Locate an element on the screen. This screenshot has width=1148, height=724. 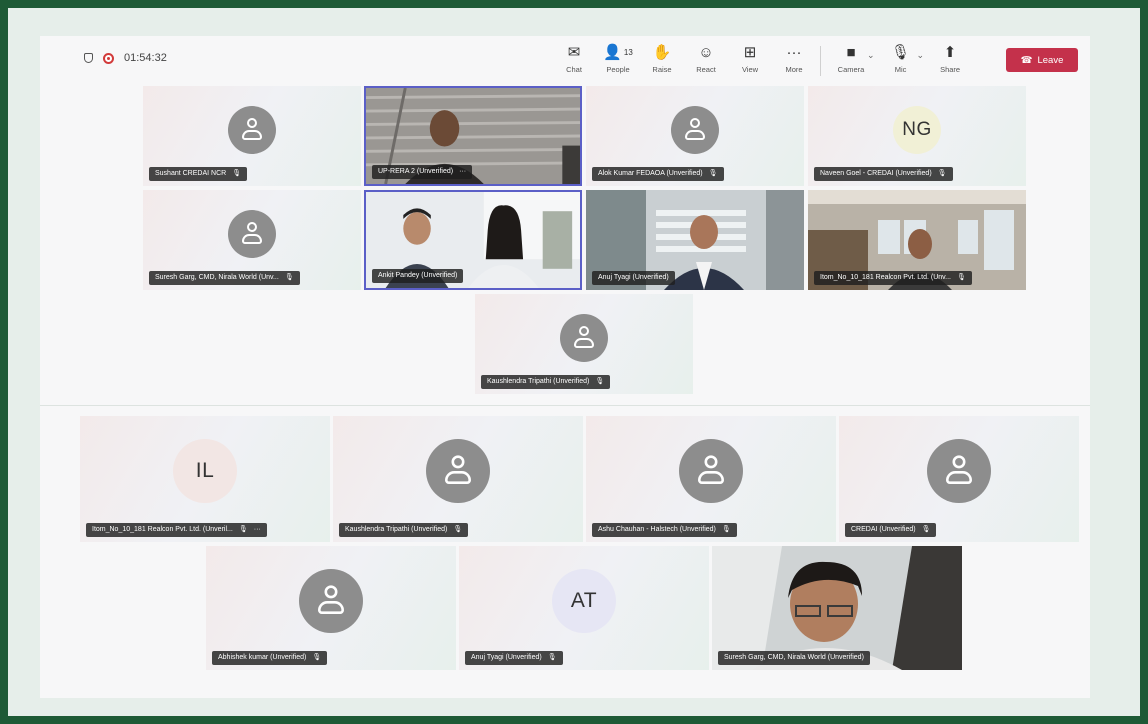
participant-tile: CREDAI (Unverified) 🎙 is located at coordinates (959, 479).